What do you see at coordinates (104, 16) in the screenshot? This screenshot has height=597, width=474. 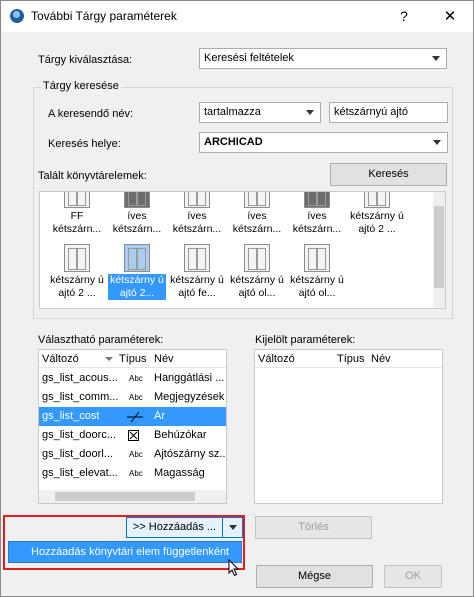 I see `window-title: További Tárgy paraméterek` at bounding box center [104, 16].